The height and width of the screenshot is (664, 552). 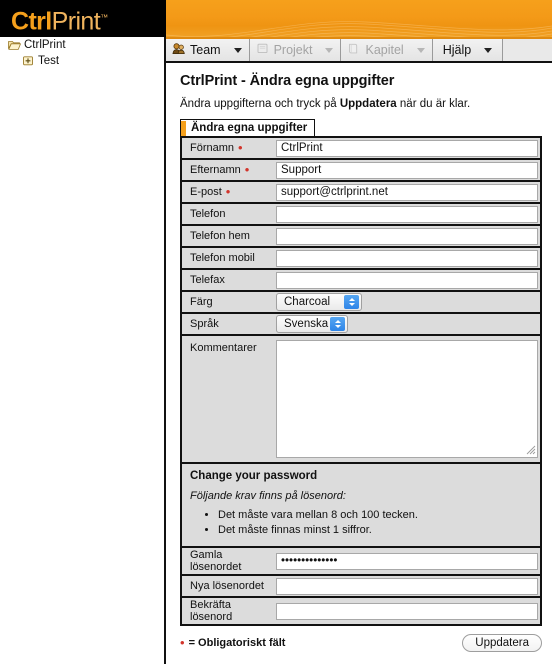 I want to click on field-label-wrap: Gamla lösenordet, so click(x=230, y=561).